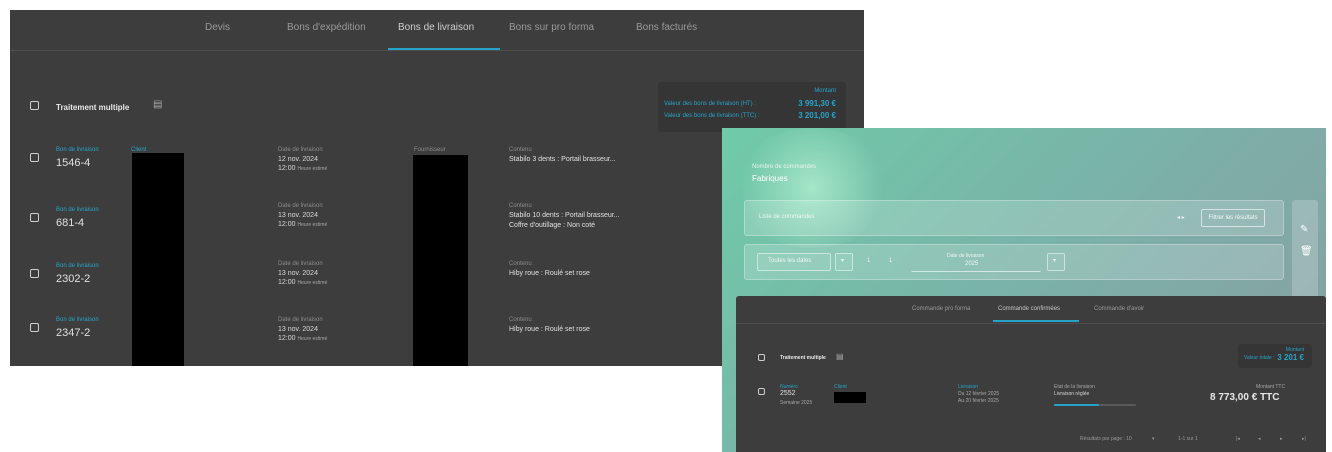 This screenshot has height=452, width=1332. What do you see at coordinates (972, 264) in the screenshot?
I see `delivery-date-value: 2025` at bounding box center [972, 264].